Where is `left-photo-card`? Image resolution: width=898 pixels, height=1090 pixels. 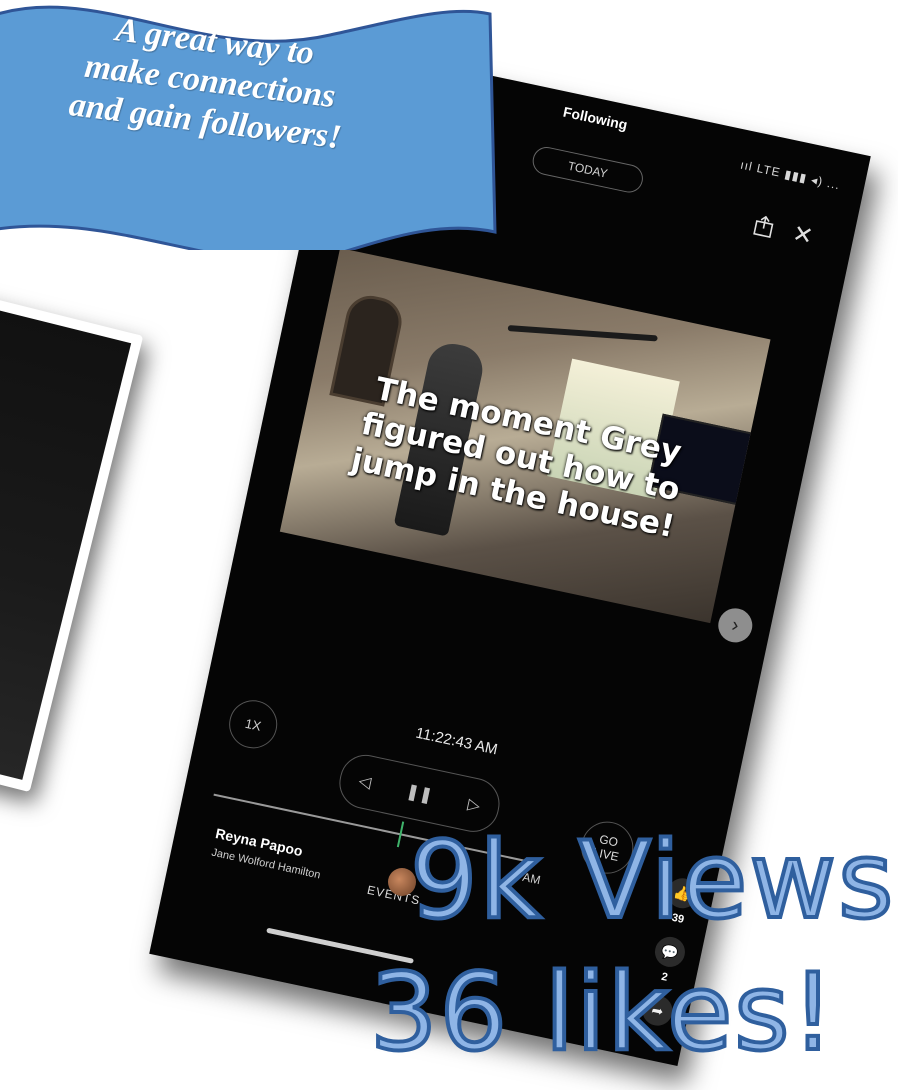 left-photo-card is located at coordinates (72, 535).